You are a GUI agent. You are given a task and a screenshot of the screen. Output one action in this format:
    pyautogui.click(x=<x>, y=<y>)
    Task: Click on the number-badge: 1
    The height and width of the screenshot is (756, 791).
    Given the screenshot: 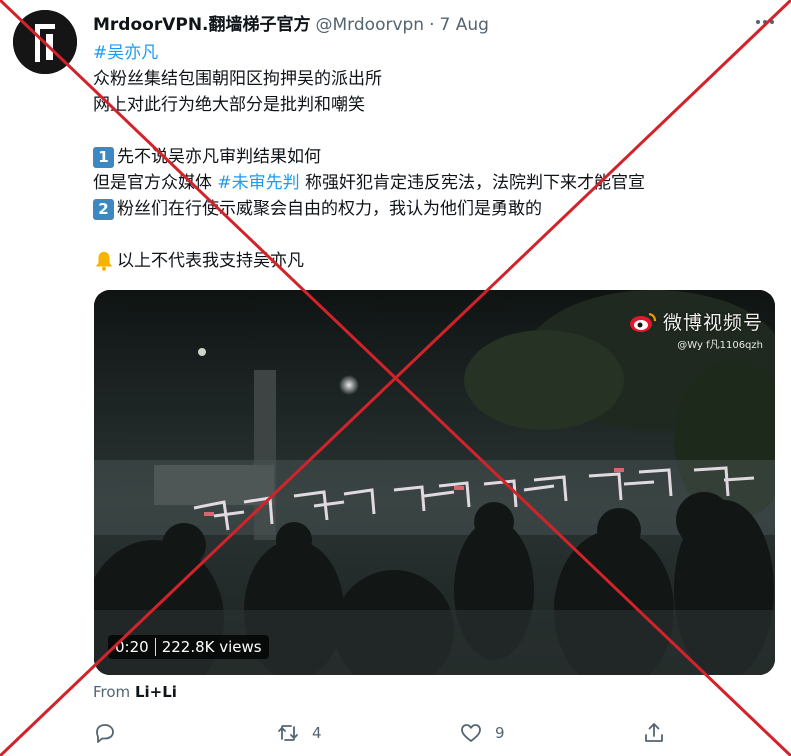 What is the action you would take?
    pyautogui.click(x=103, y=157)
    